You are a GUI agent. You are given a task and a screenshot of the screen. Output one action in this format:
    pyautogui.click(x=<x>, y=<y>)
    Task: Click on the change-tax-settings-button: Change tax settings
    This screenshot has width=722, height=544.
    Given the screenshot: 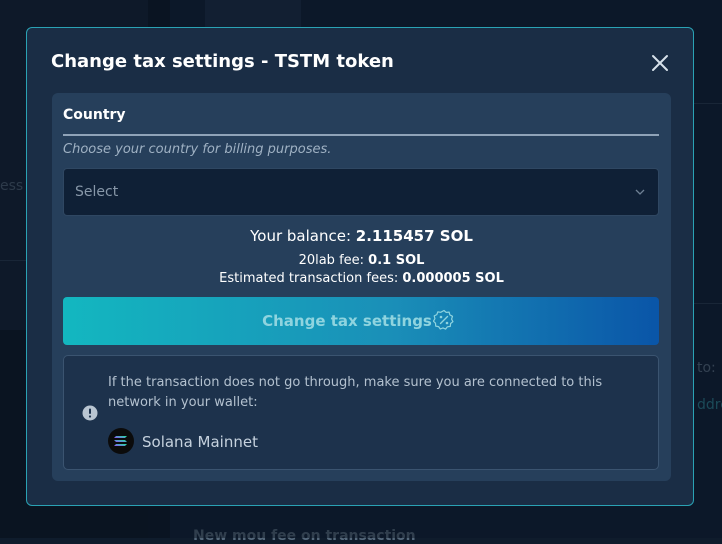 What is the action you would take?
    pyautogui.click(x=361, y=321)
    